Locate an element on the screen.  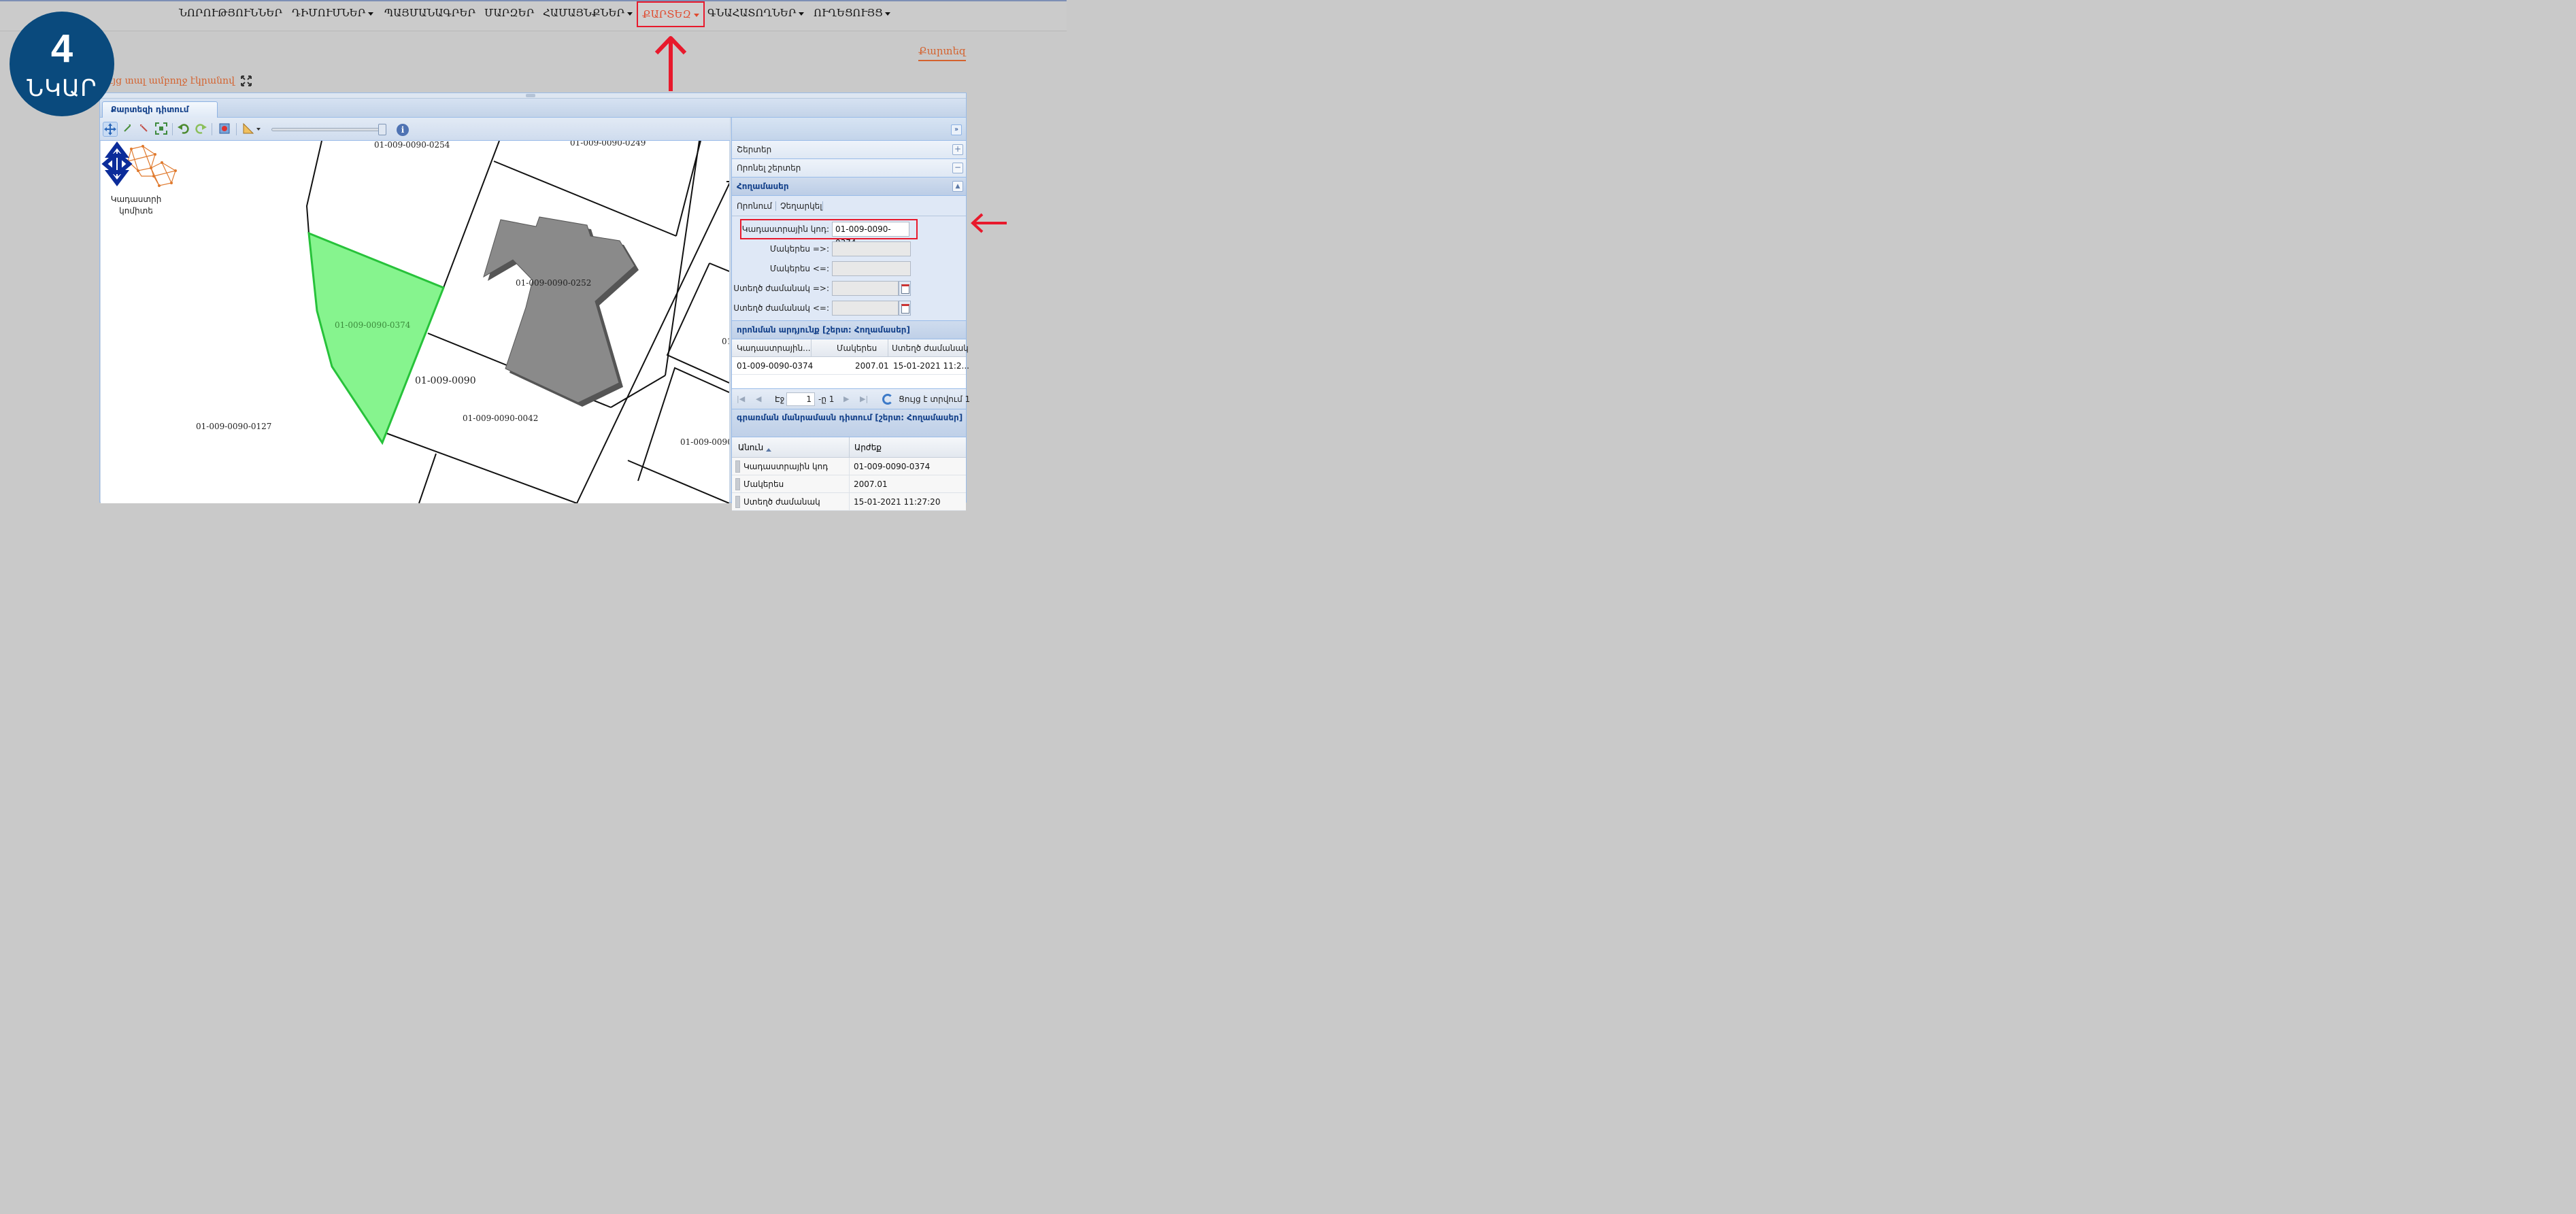
nav-item-appraisers: ԳՆԱՀԱՏՈՂՆԵՐ is located at coordinates (756, 14).